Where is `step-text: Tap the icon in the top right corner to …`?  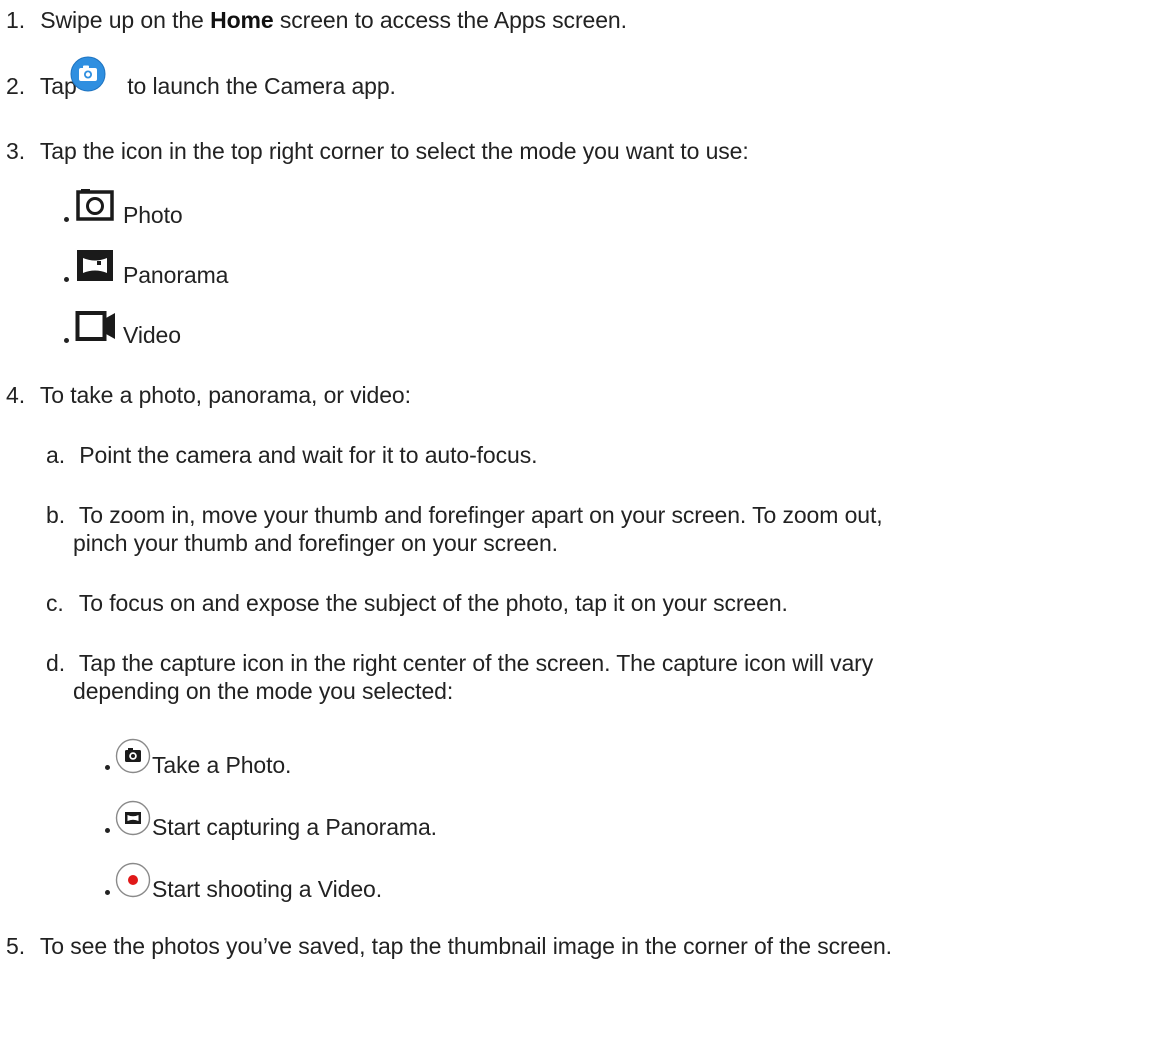
step-text: Tap the icon in the top right corner to … is located at coordinates (394, 151).